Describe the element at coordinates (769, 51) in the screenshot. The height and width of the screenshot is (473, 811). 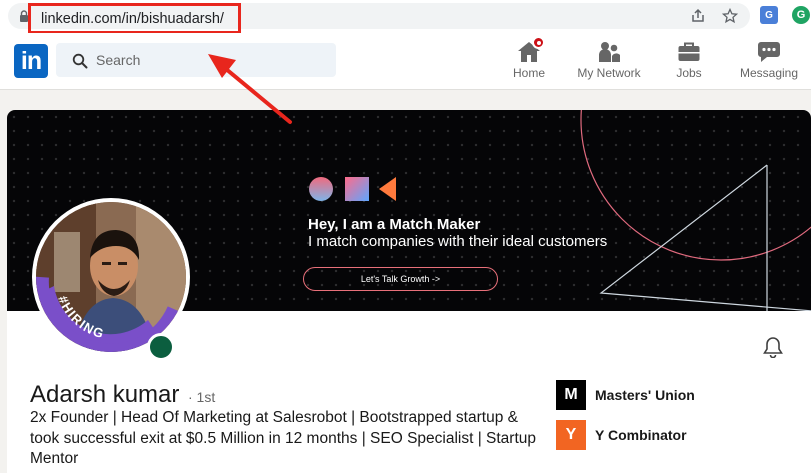
I see `chat-icon` at that location.